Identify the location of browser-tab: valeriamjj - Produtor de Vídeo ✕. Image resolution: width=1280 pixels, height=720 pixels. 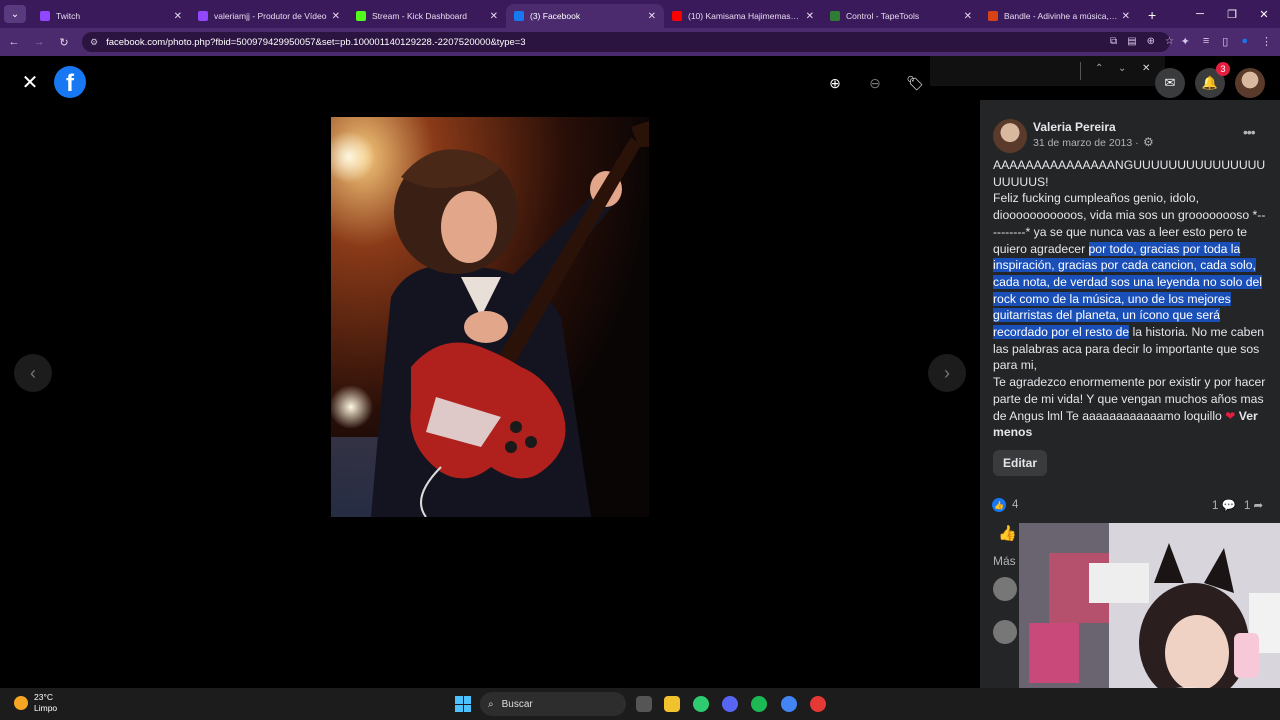
(269, 16).